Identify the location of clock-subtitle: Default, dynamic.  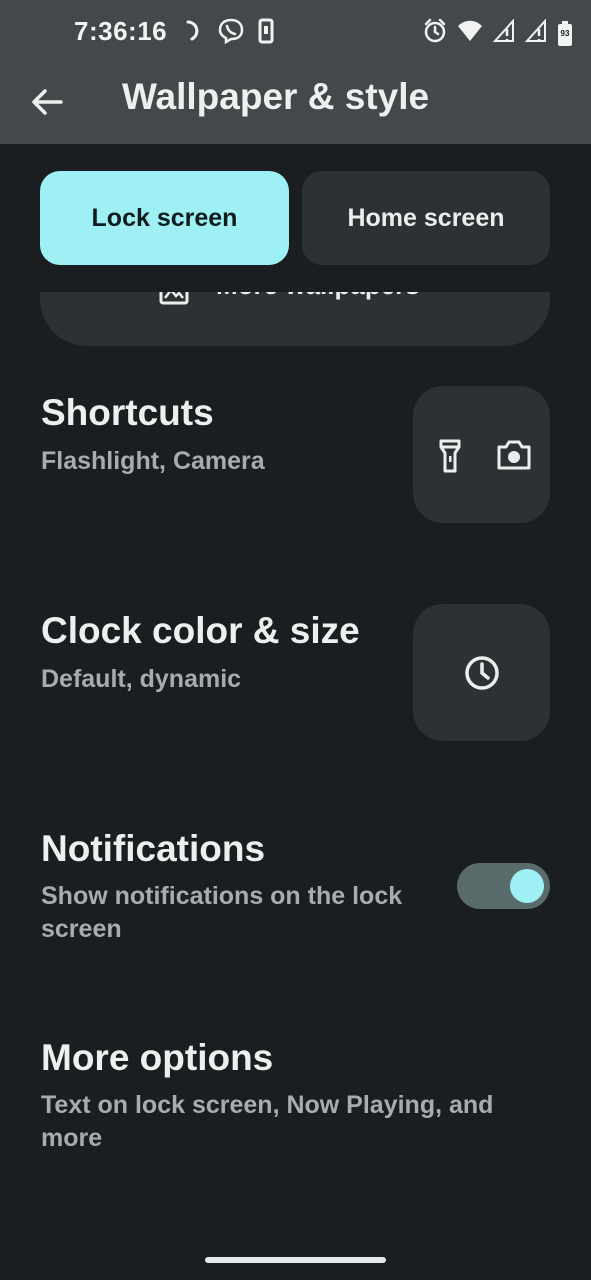
(141, 679).